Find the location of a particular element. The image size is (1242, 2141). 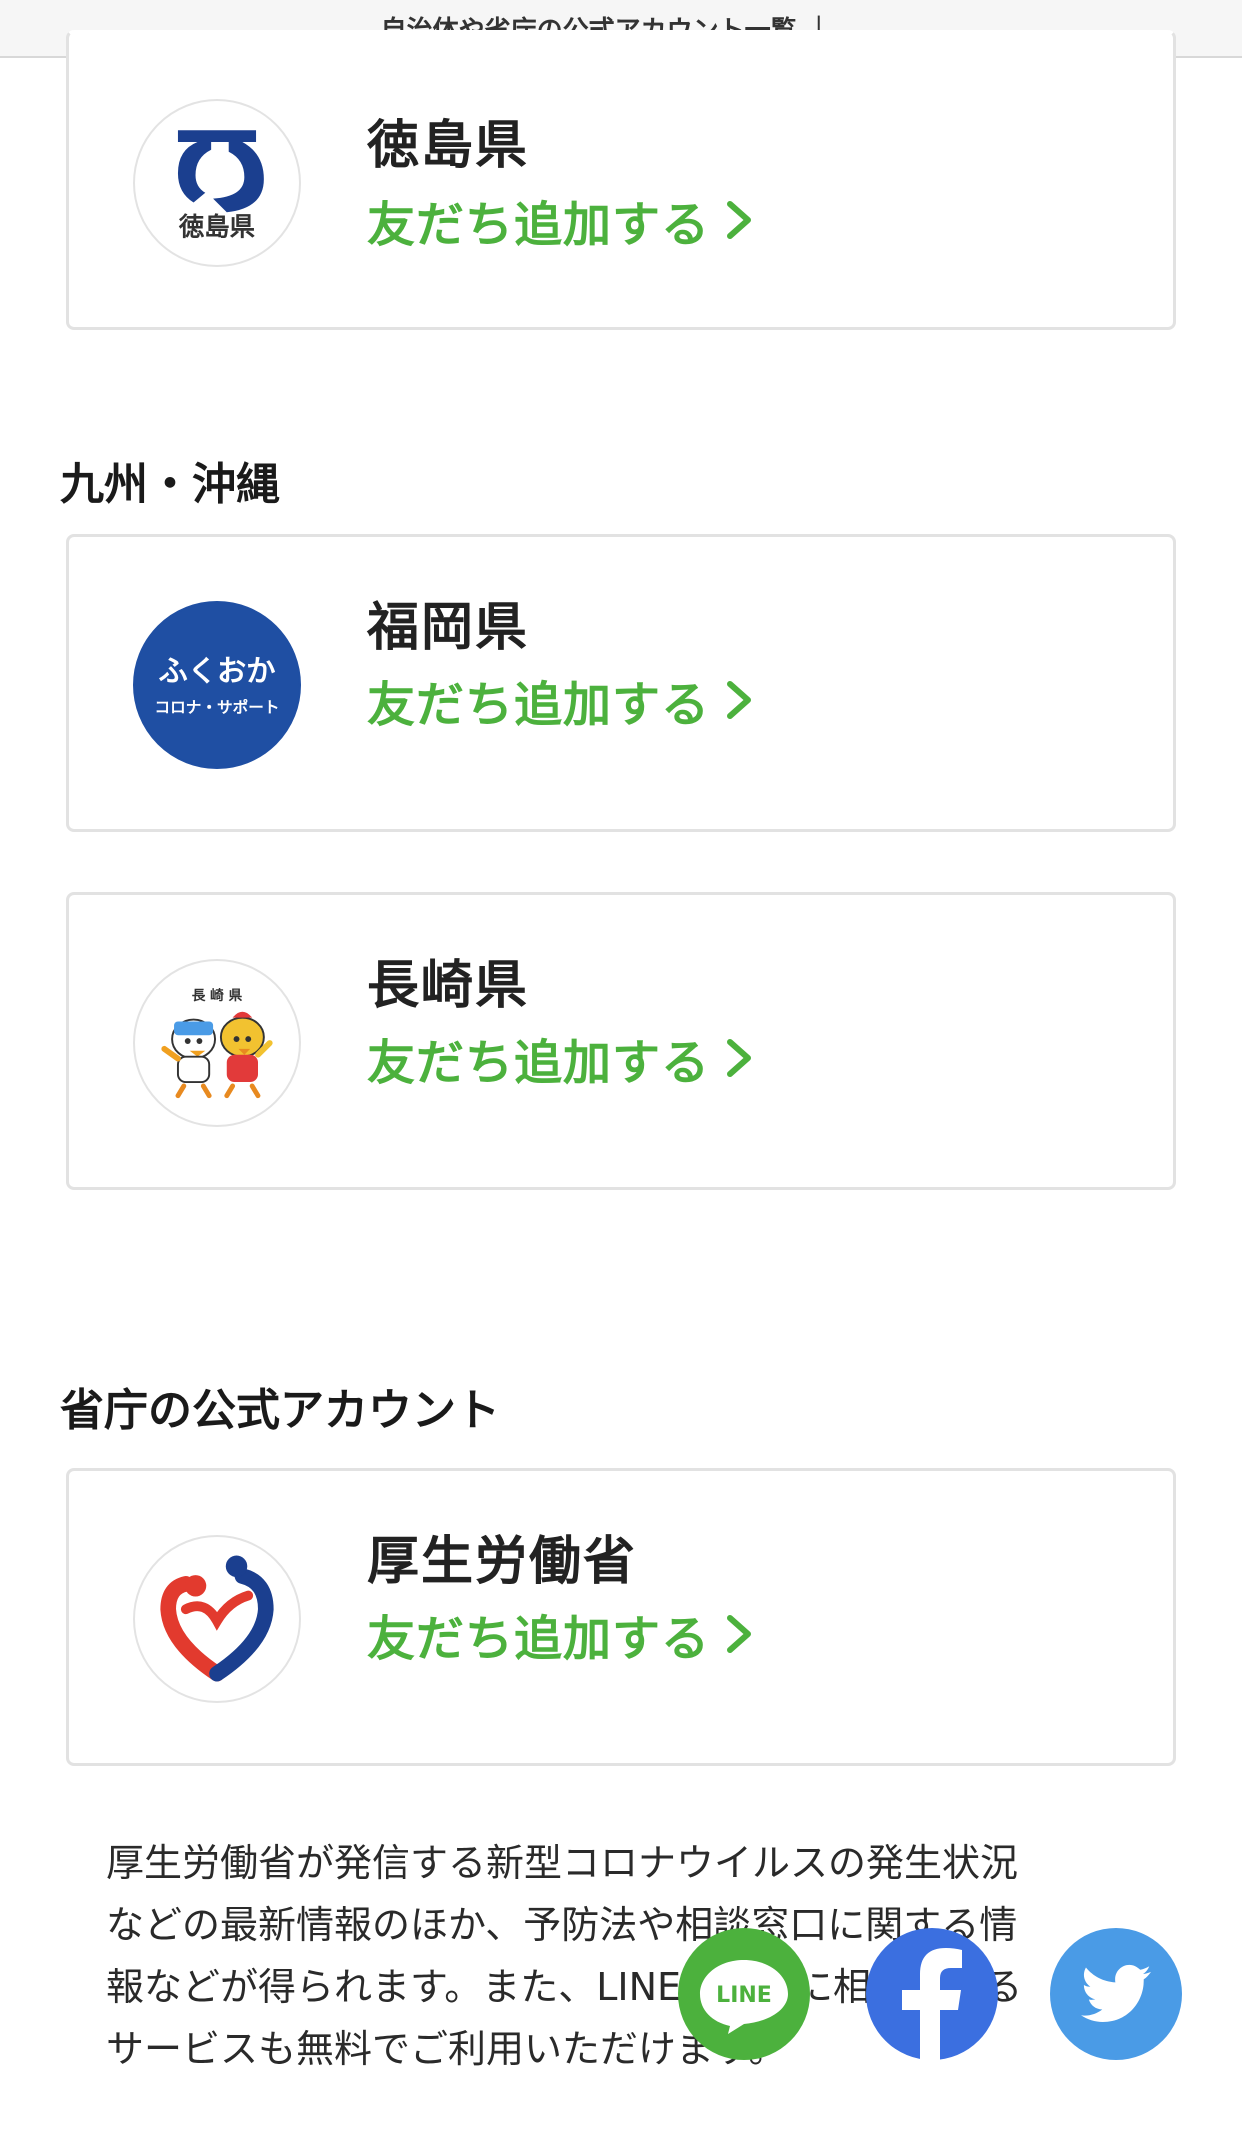

line-icon: LINE is located at coordinates (744, 1997).